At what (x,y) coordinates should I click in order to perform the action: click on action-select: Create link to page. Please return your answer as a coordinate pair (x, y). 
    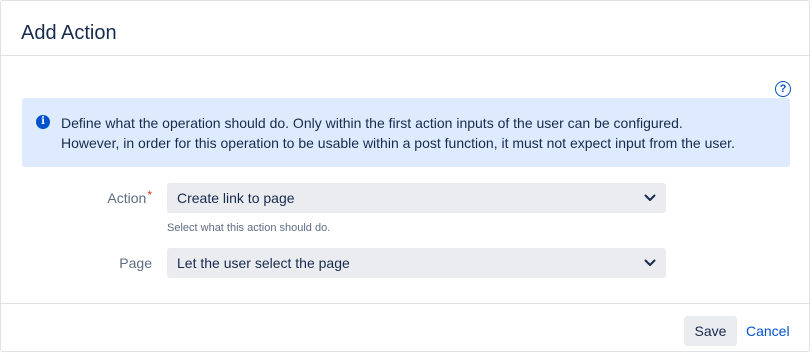
    Looking at the image, I should click on (416, 198).